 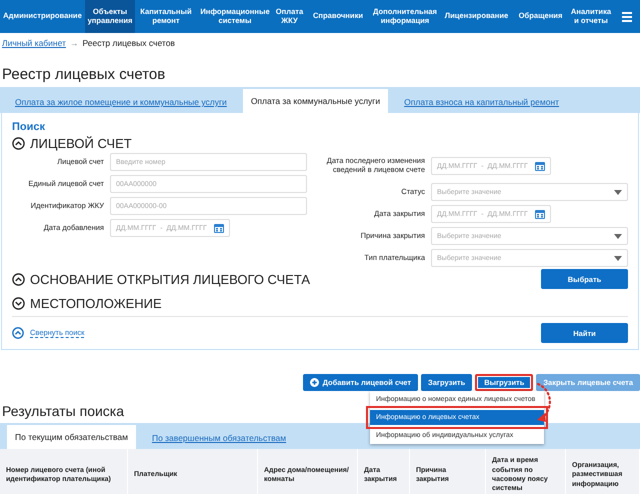 What do you see at coordinates (170, 279) in the screenshot?
I see `section-title: ОСНОВАНИЕ ОТКРЫТИЯ ЛИЦЕВОГО СЧЕТА` at bounding box center [170, 279].